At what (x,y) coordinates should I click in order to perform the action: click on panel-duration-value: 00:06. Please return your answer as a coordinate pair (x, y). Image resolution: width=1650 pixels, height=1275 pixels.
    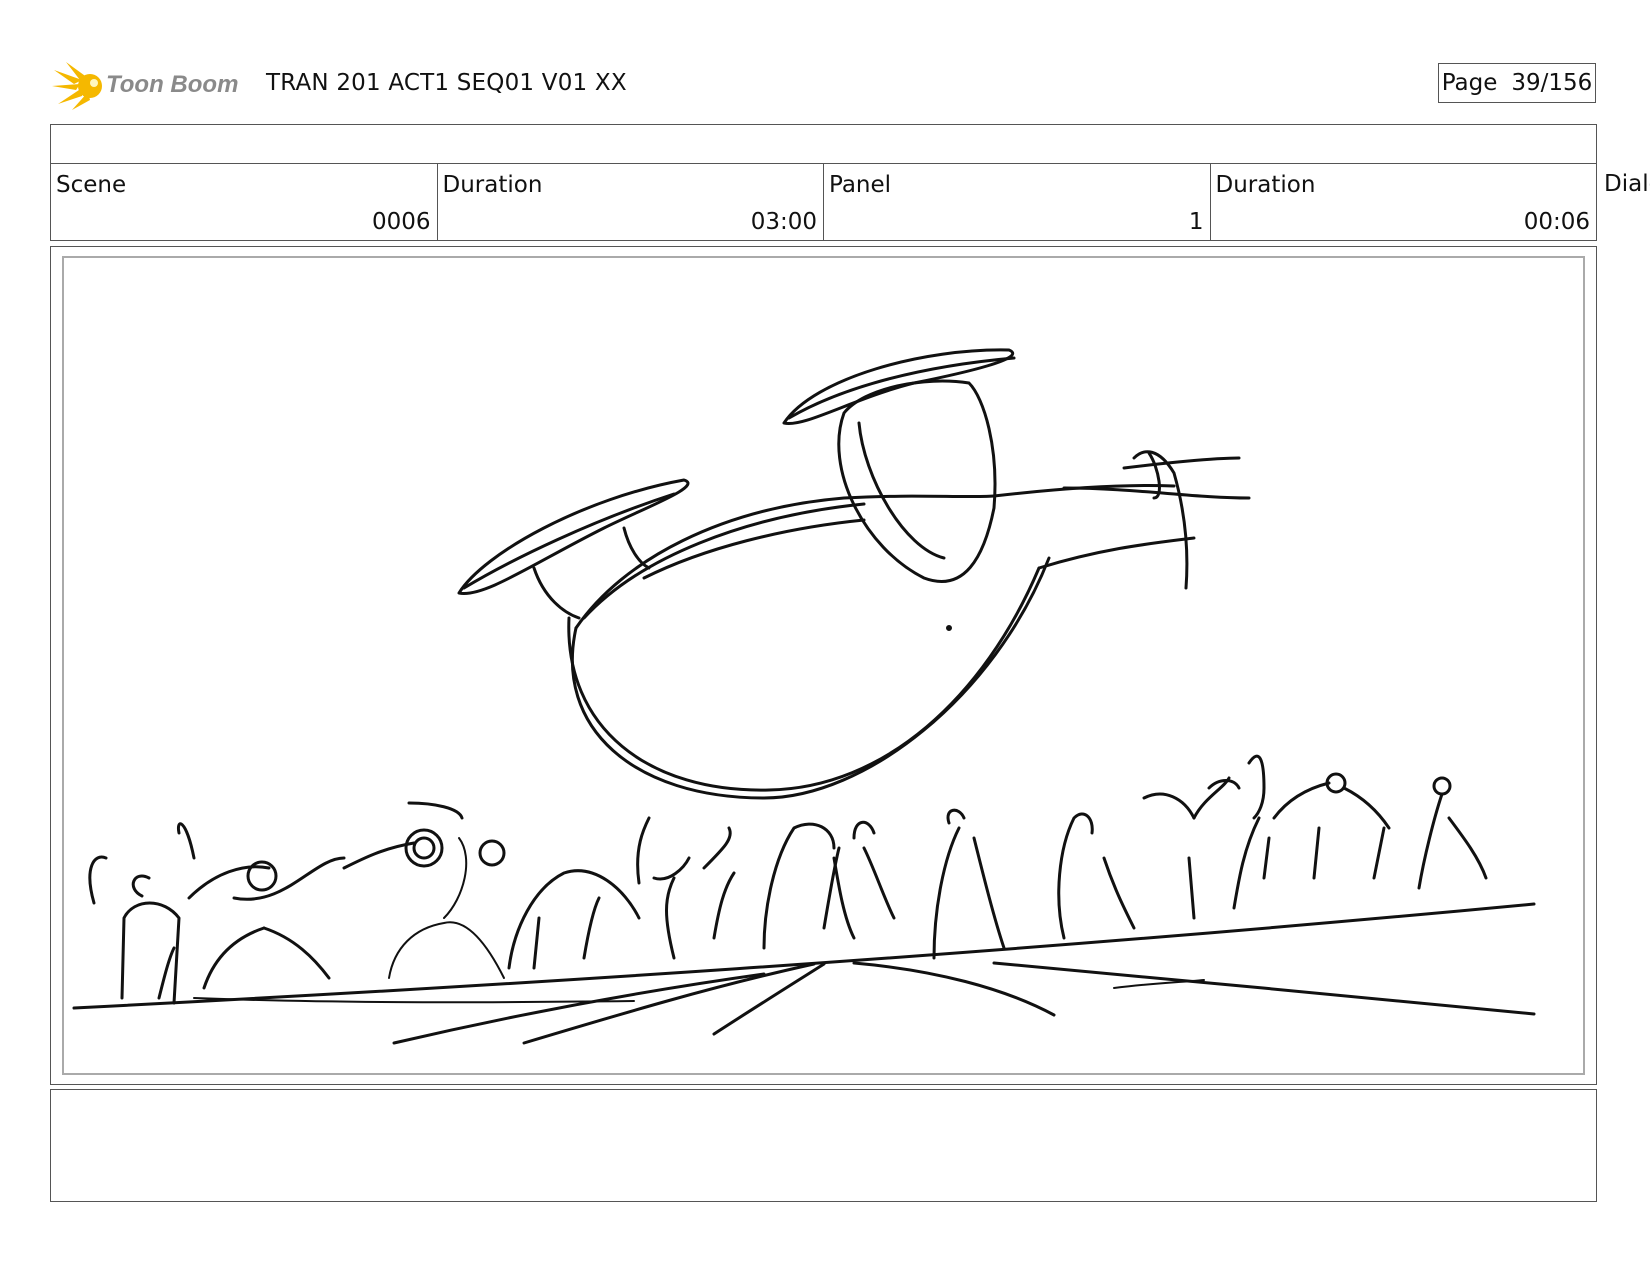
    Looking at the image, I should click on (1556, 222).